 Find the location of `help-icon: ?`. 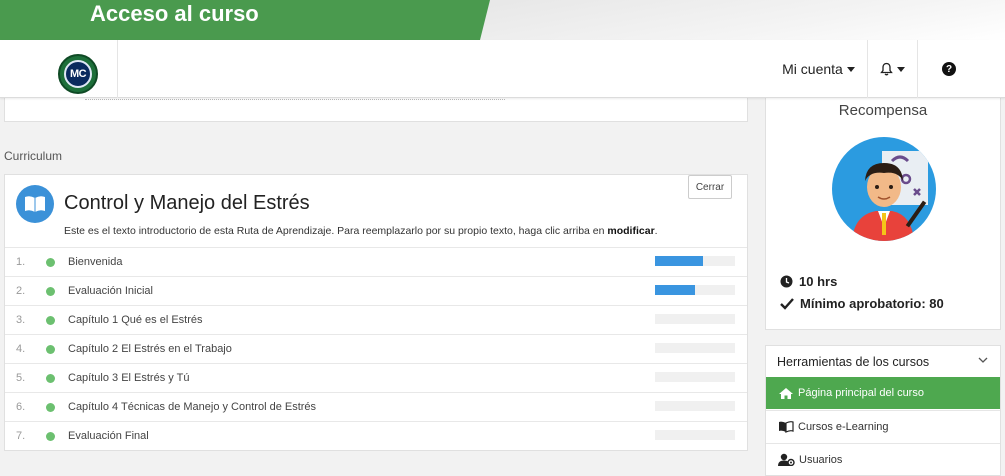

help-icon: ? is located at coordinates (949, 69).